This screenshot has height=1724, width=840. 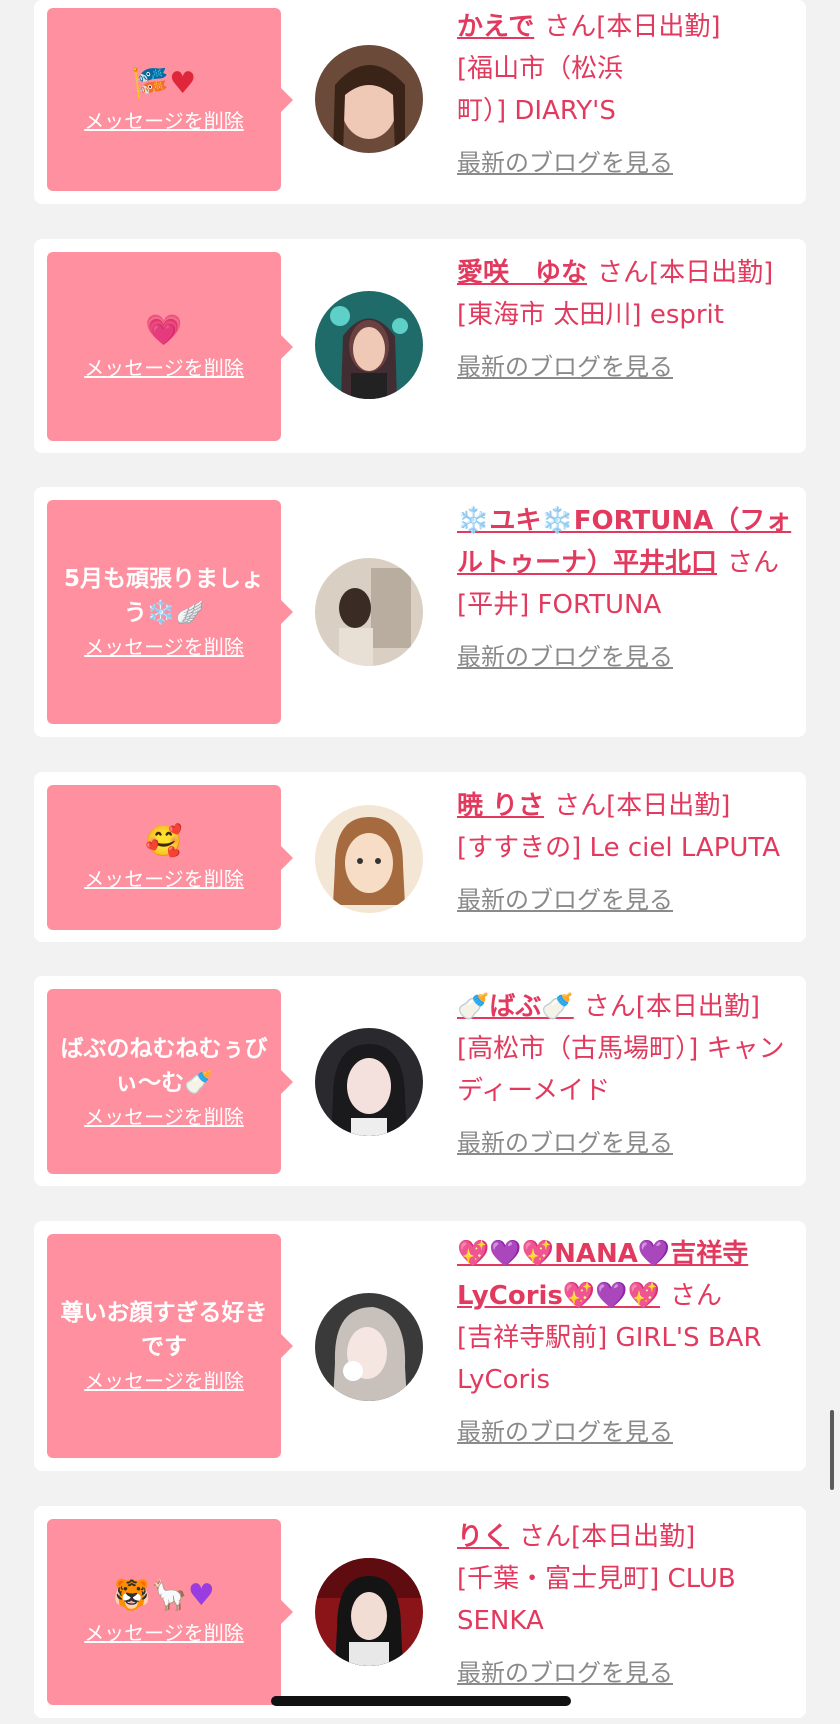 What do you see at coordinates (150, 83) in the screenshot?
I see `koinobori-icon: 🎏` at bounding box center [150, 83].